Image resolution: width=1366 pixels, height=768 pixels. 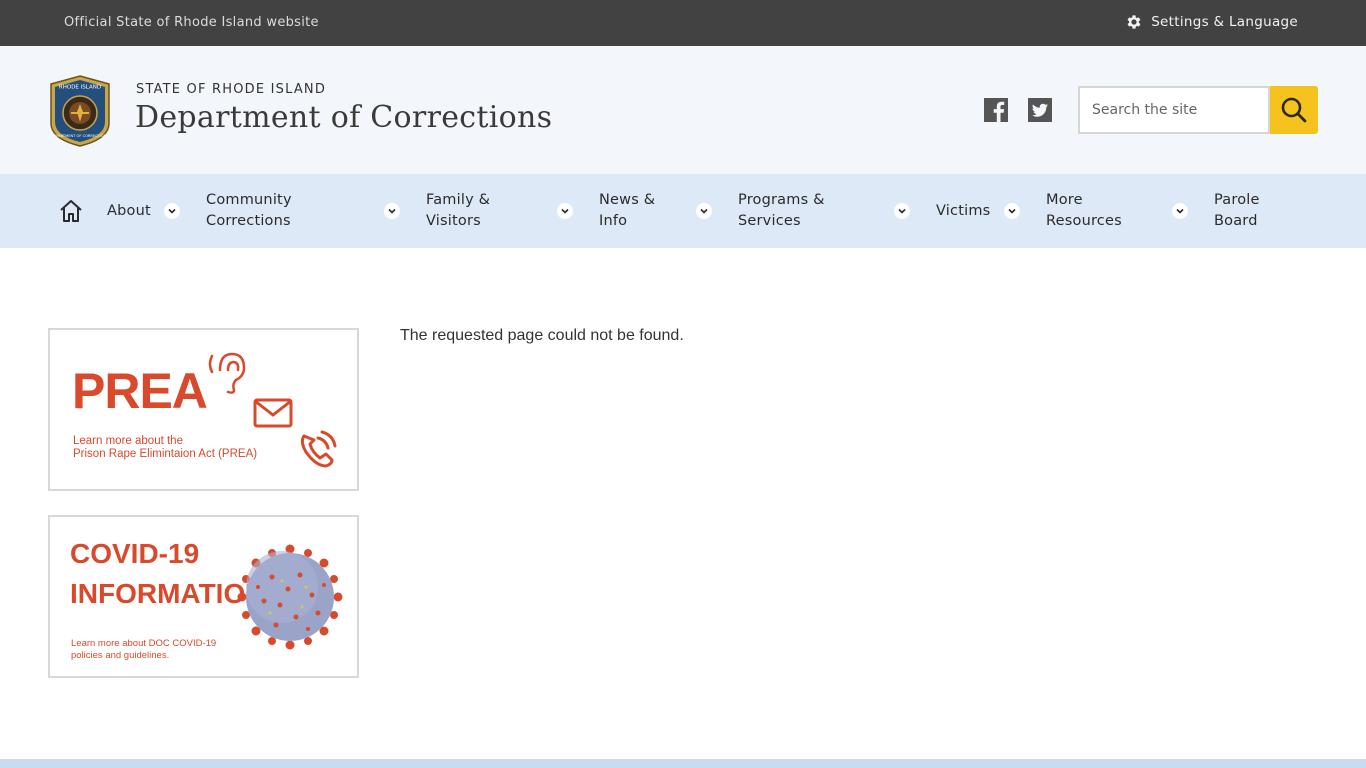 I want to click on nav-dropdown-family-visitors, so click(x=565, y=211).